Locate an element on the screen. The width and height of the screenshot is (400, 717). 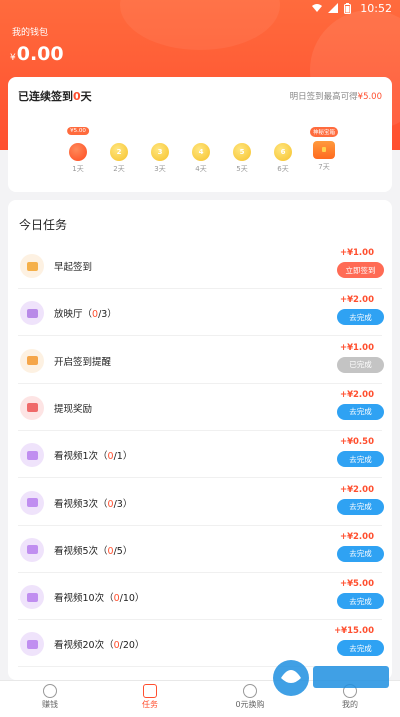
nav-label: 我的 is located at coordinates (350, 704).